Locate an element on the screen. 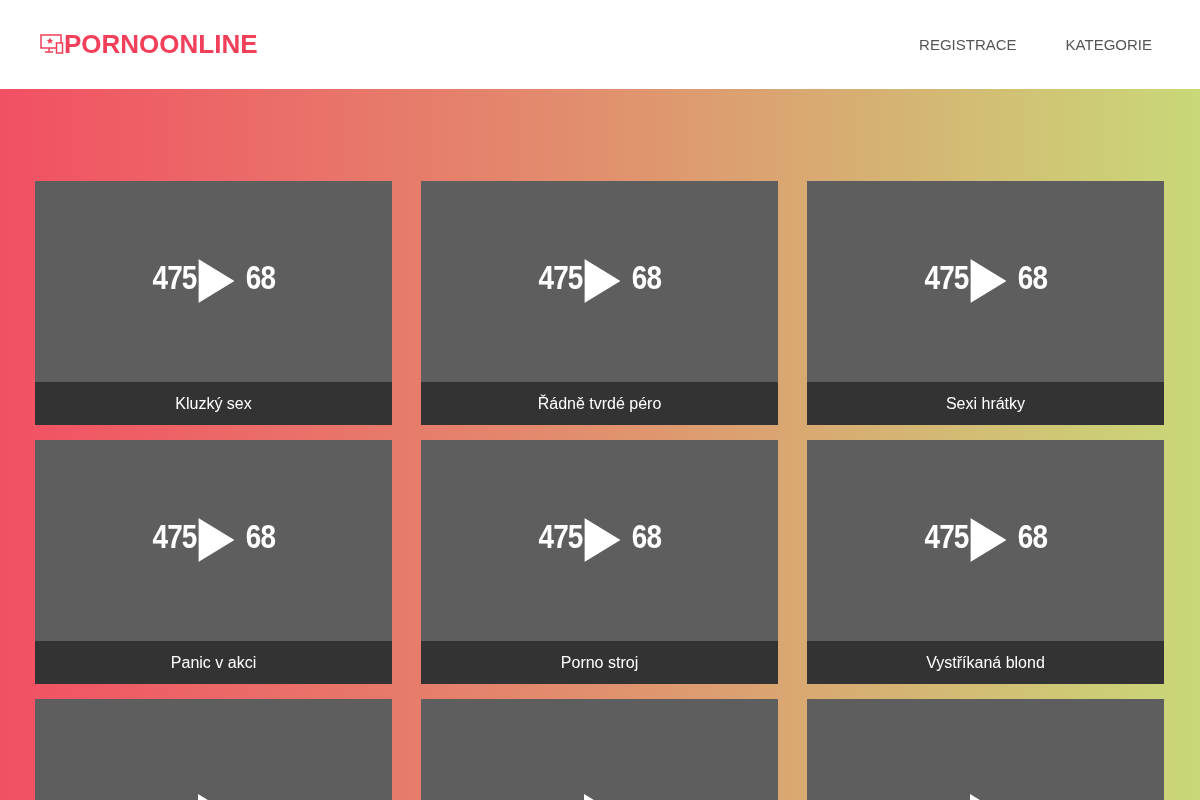 The width and height of the screenshot is (1200, 800). devices-icon is located at coordinates (52, 44).